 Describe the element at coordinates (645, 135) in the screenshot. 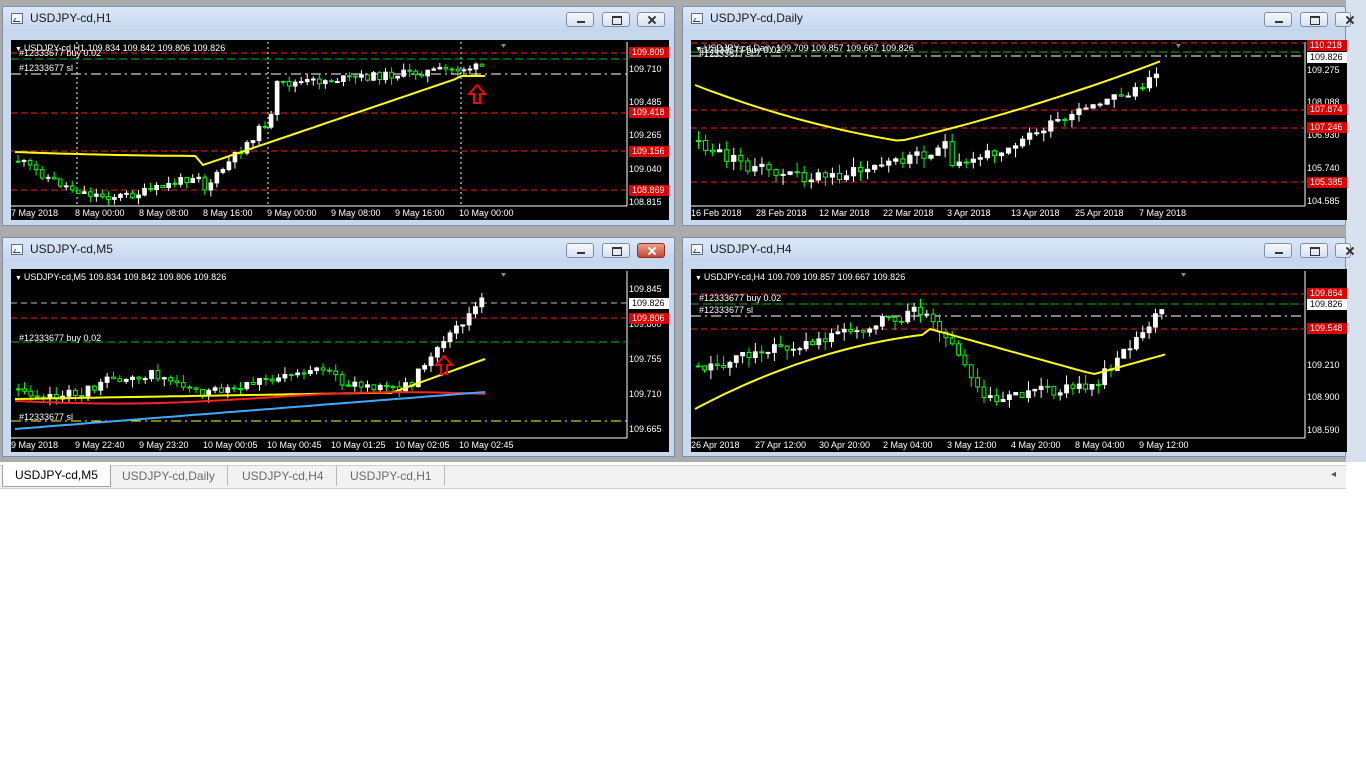

I see `price-axis-label: 109.265` at that location.